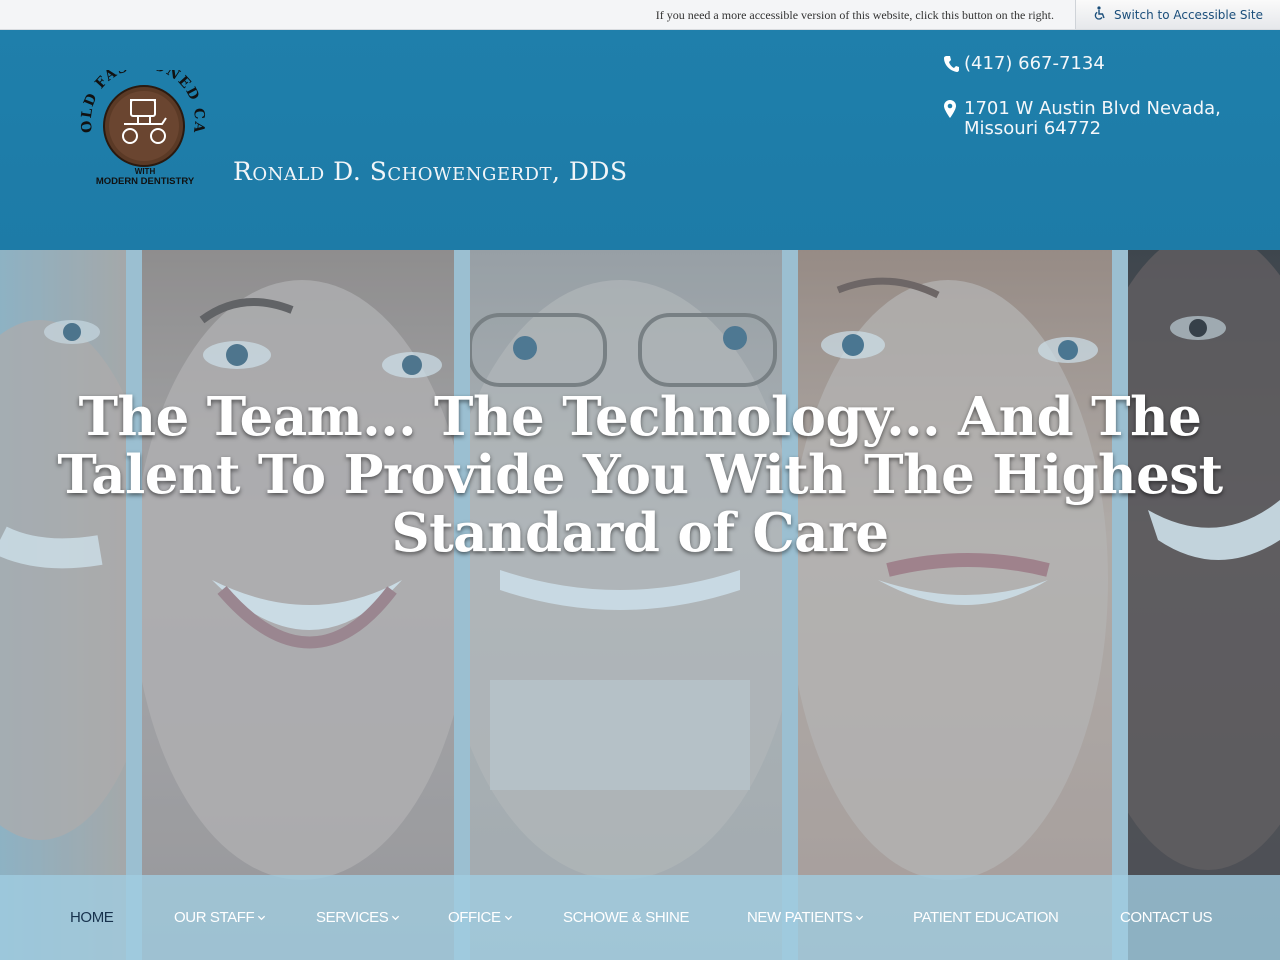 This screenshot has width=1280, height=960. I want to click on nav-item-patient-education: PATIENT EDUCATION, so click(986, 917).